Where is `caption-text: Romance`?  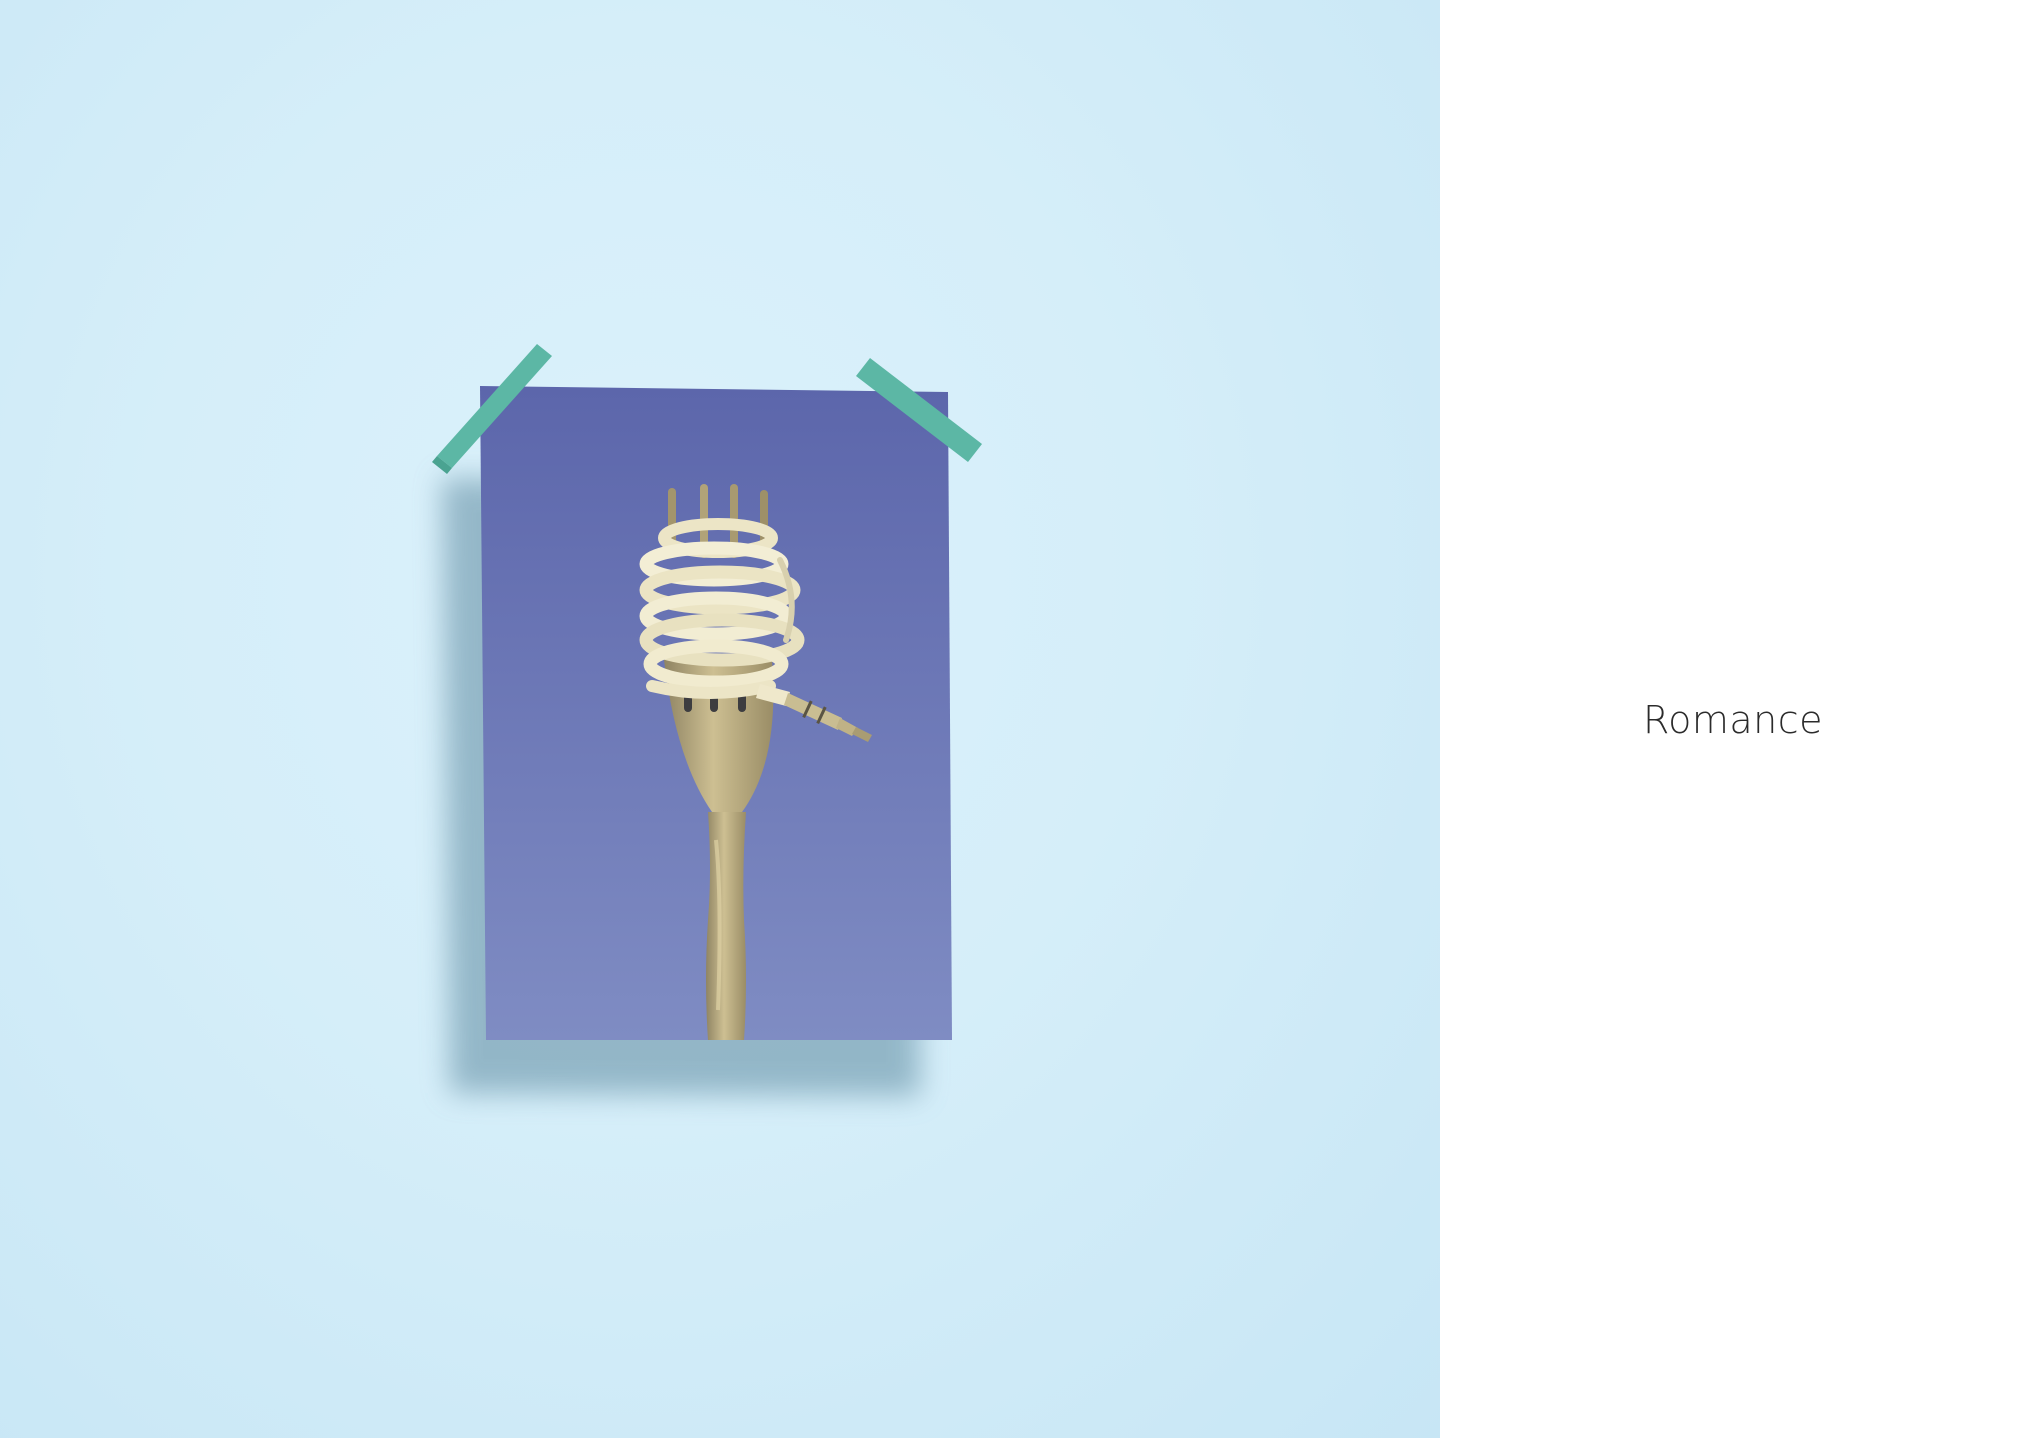 caption-text: Romance is located at coordinates (1733, 720).